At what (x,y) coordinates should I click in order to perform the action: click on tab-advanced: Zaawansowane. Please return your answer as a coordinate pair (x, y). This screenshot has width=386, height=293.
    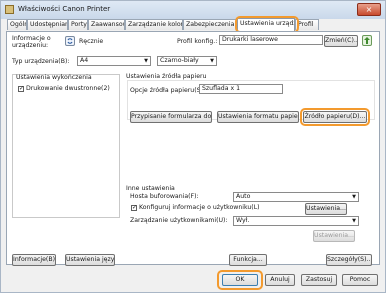
    Looking at the image, I should click on (106, 24).